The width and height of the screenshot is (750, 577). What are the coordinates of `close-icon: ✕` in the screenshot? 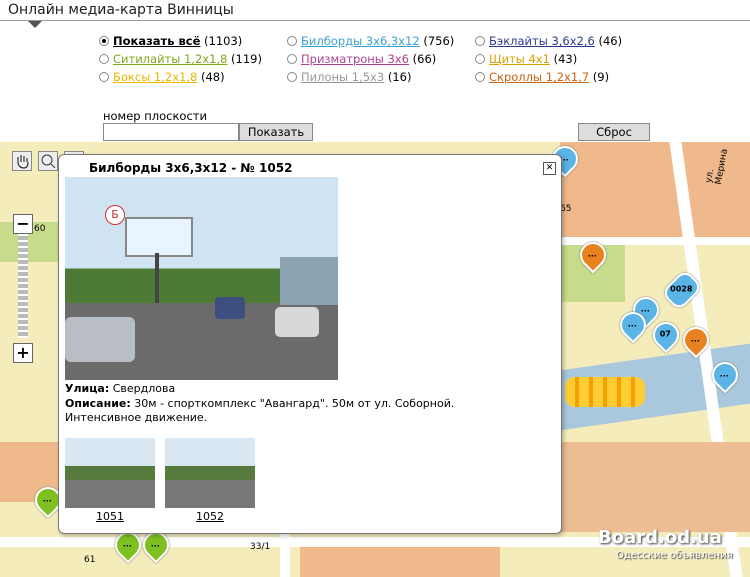 It's located at (549, 168).